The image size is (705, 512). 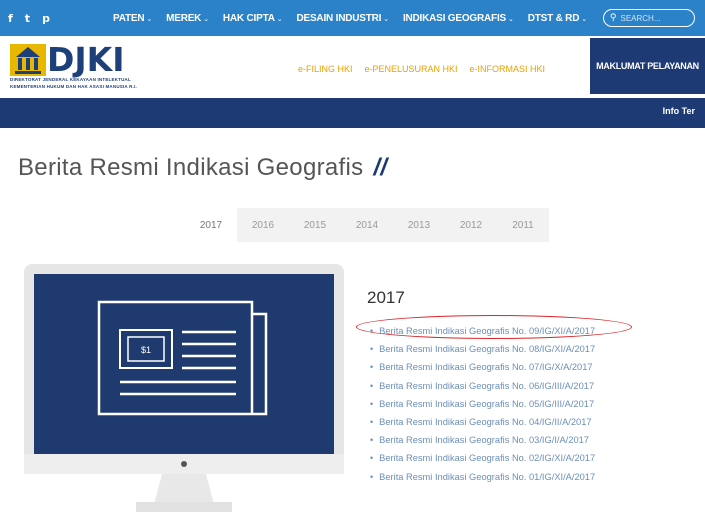 I want to click on tab-2014: 2014, so click(x=367, y=225).